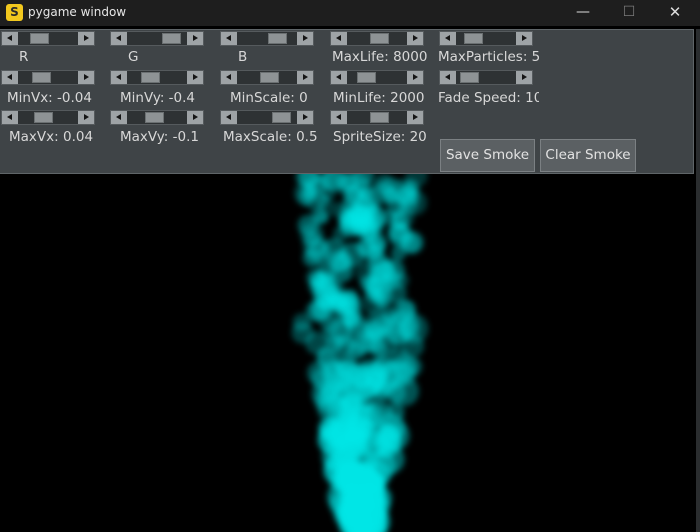 This screenshot has height=532, width=700. What do you see at coordinates (49, 98) in the screenshot?
I see `min-vx-label: MinVx: -0.04` at bounding box center [49, 98].